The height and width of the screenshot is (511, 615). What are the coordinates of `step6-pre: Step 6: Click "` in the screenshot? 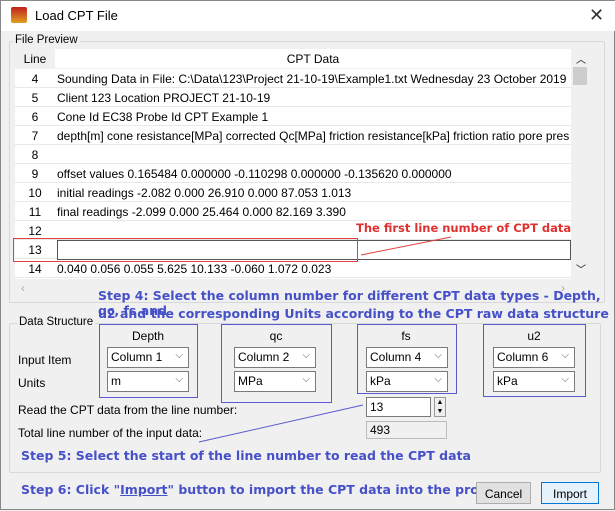 It's located at (71, 489).